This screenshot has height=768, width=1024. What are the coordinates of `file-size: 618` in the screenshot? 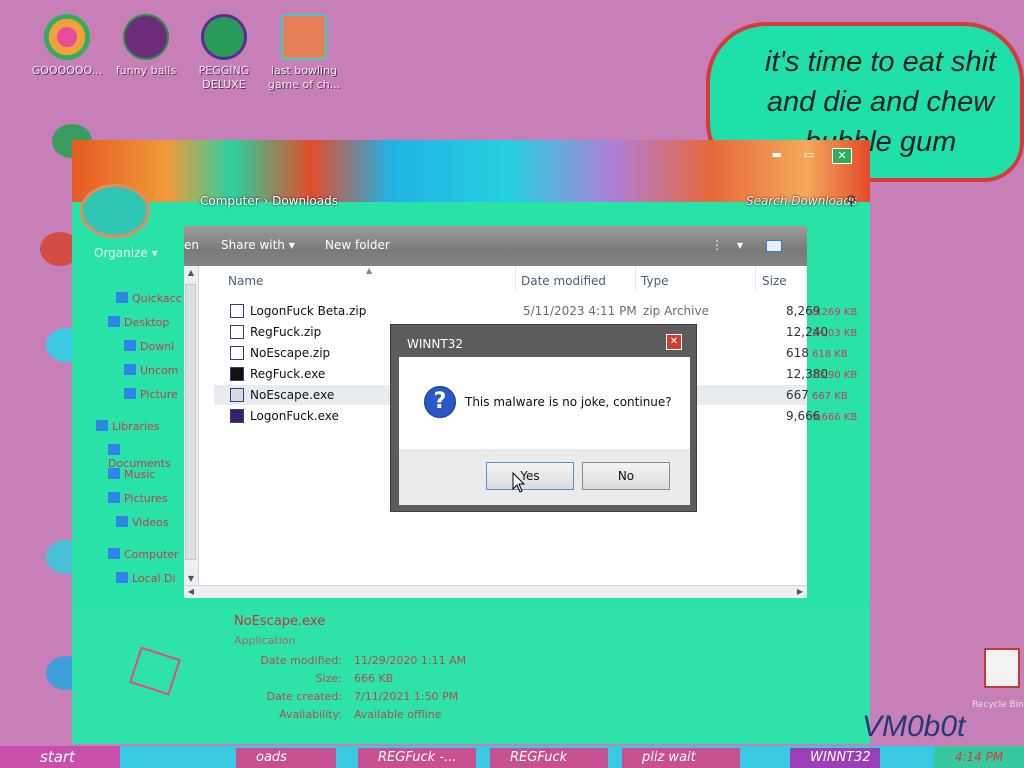 It's located at (797, 353).